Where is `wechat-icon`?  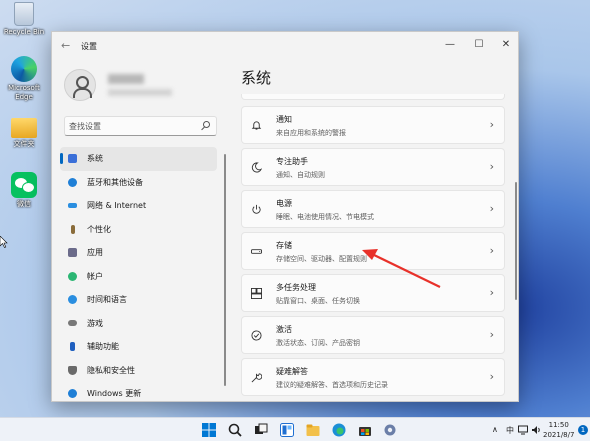
wechat-icon is located at coordinates (24, 185).